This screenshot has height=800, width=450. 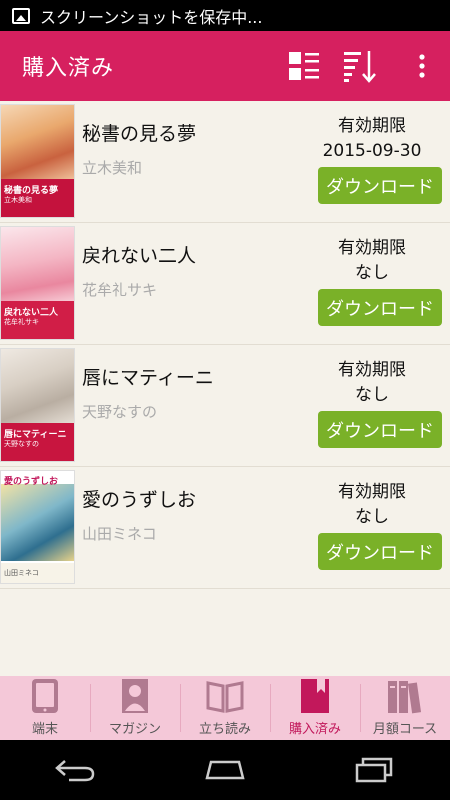 What do you see at coordinates (225, 696) in the screenshot?
I see `open-book-icon` at bounding box center [225, 696].